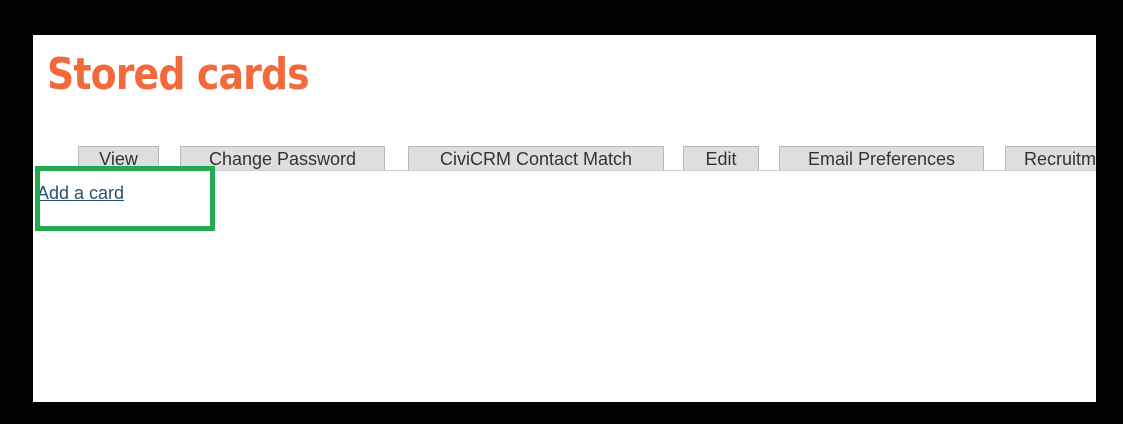  I want to click on add-card-link: Add a card, so click(80, 193).